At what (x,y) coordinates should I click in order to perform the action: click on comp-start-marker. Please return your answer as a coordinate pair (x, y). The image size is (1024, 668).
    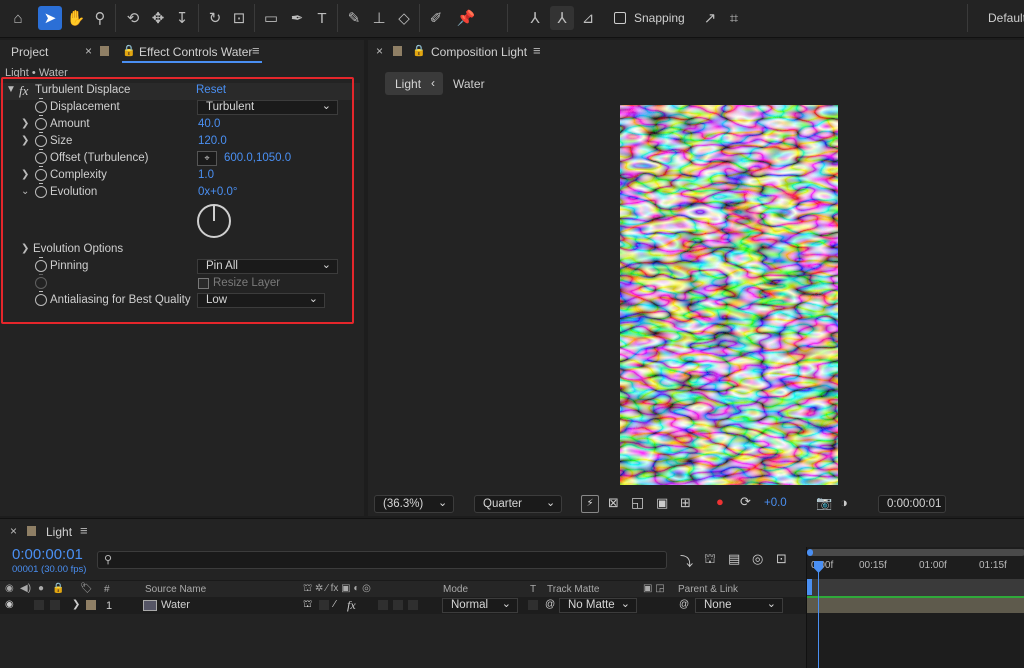
    Looking at the image, I should click on (809, 587).